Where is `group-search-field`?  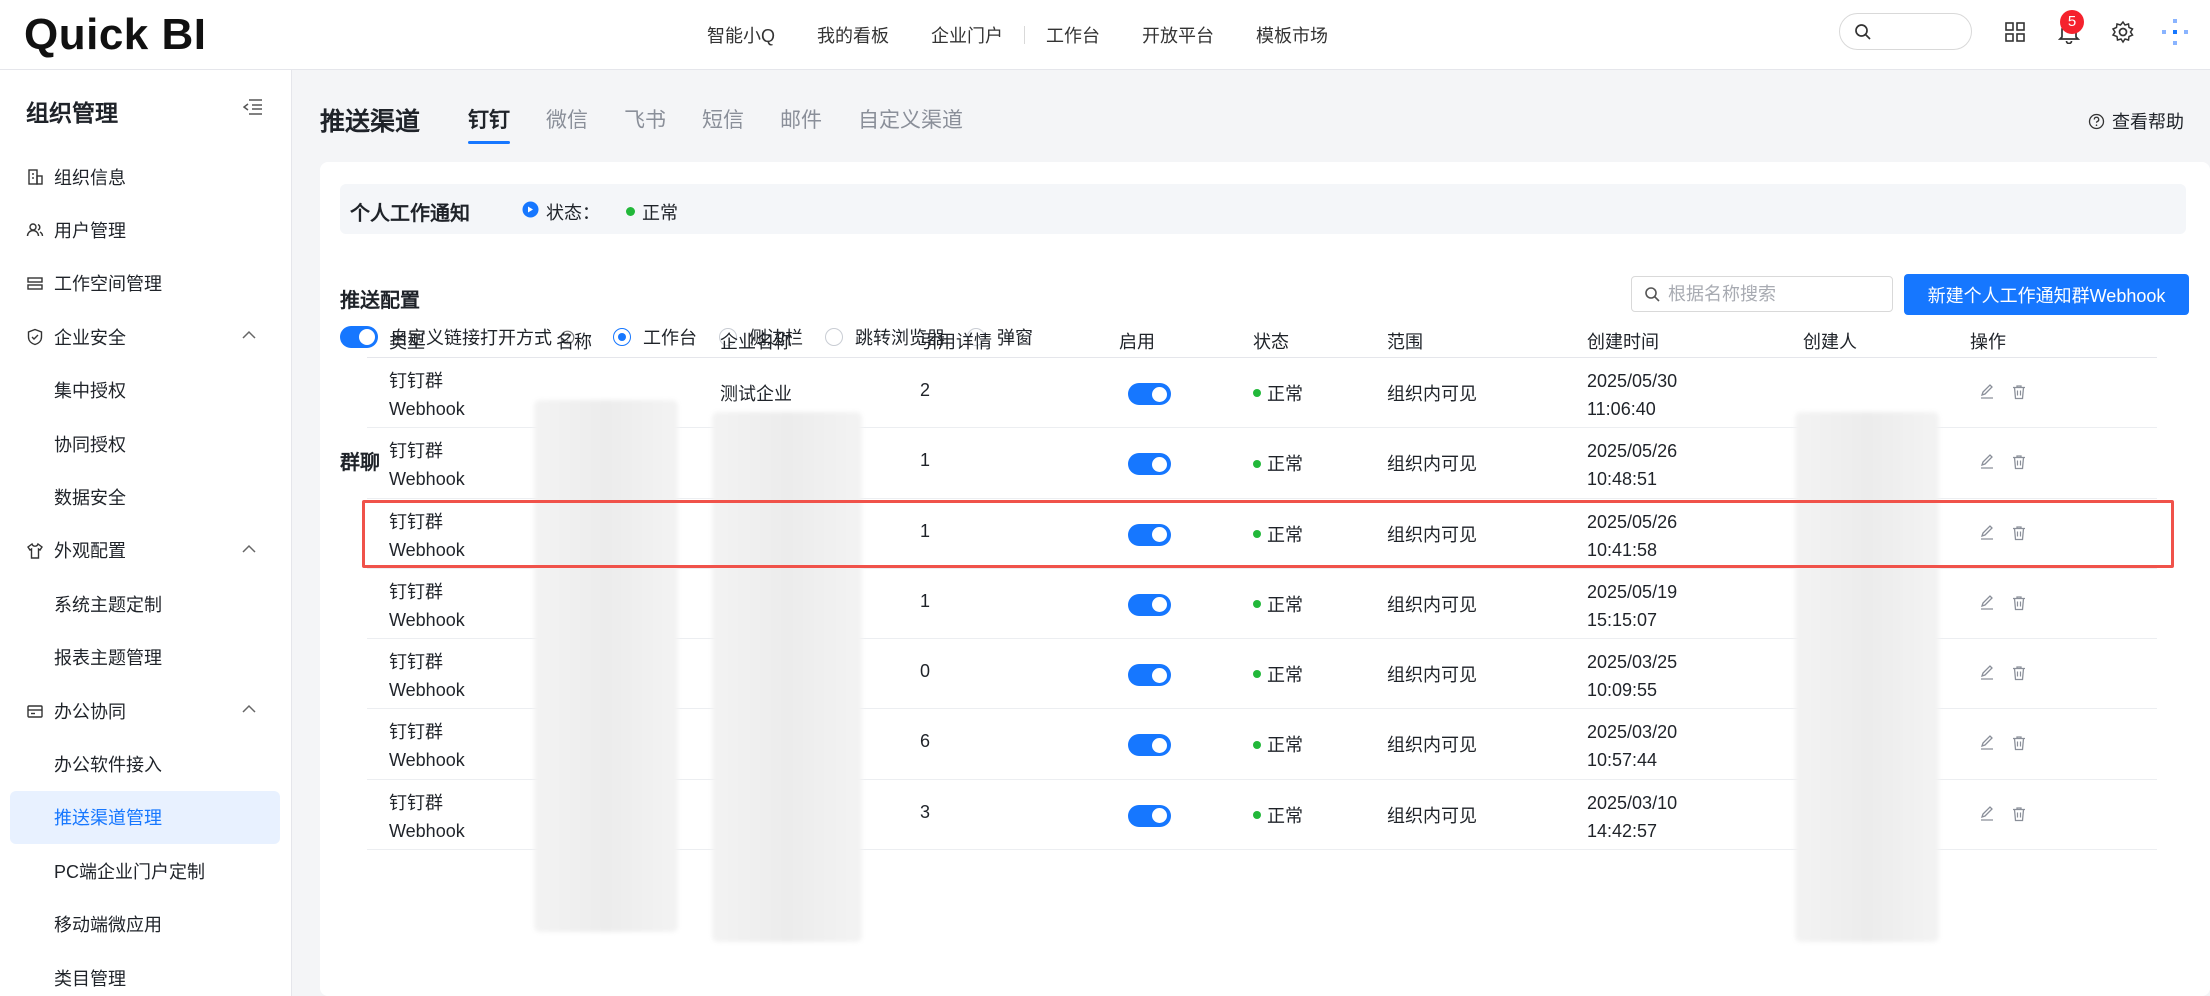
group-search-field is located at coordinates (1762, 294).